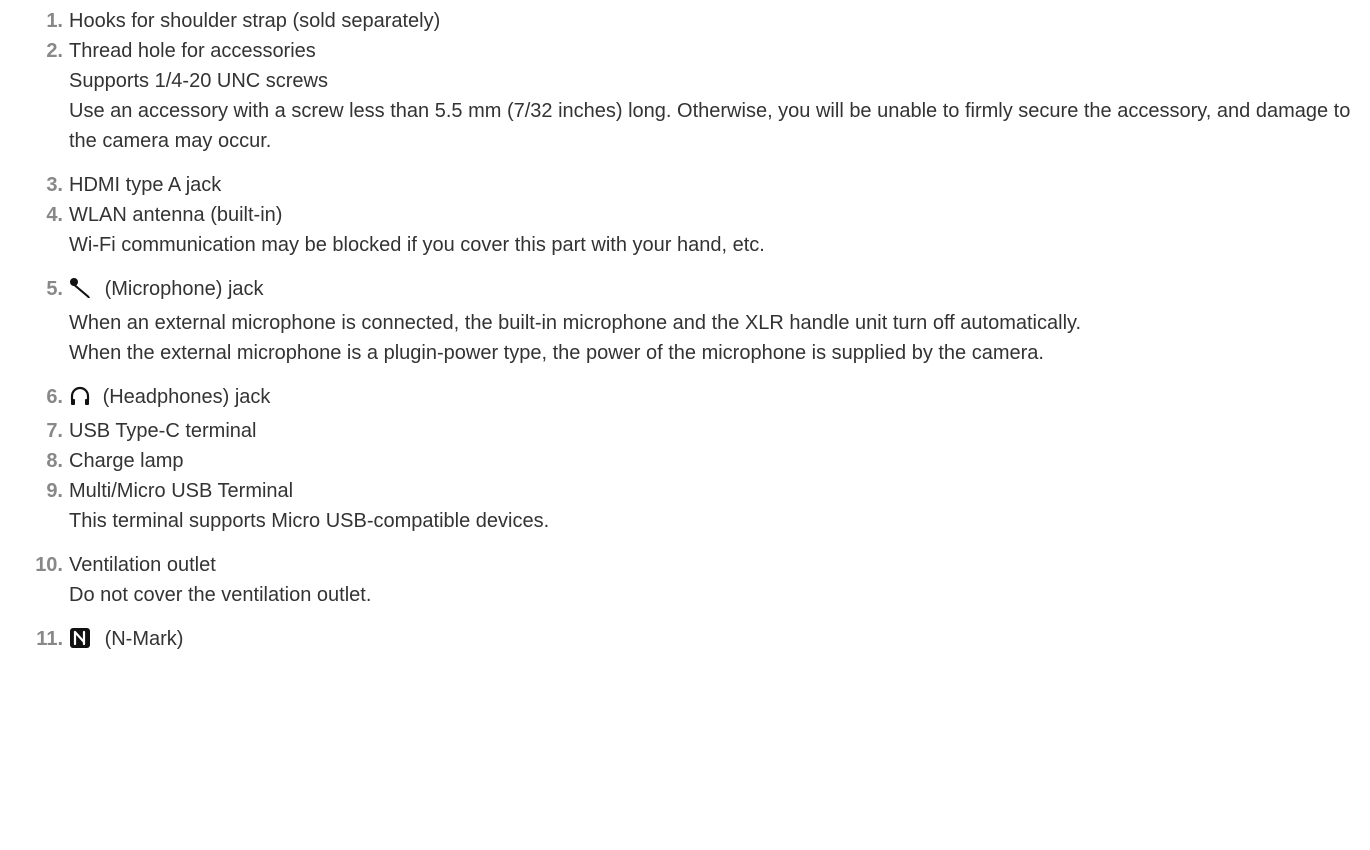 This screenshot has width=1370, height=850. I want to click on part-label: Multi/Micro USB Terminal, so click(181, 491).